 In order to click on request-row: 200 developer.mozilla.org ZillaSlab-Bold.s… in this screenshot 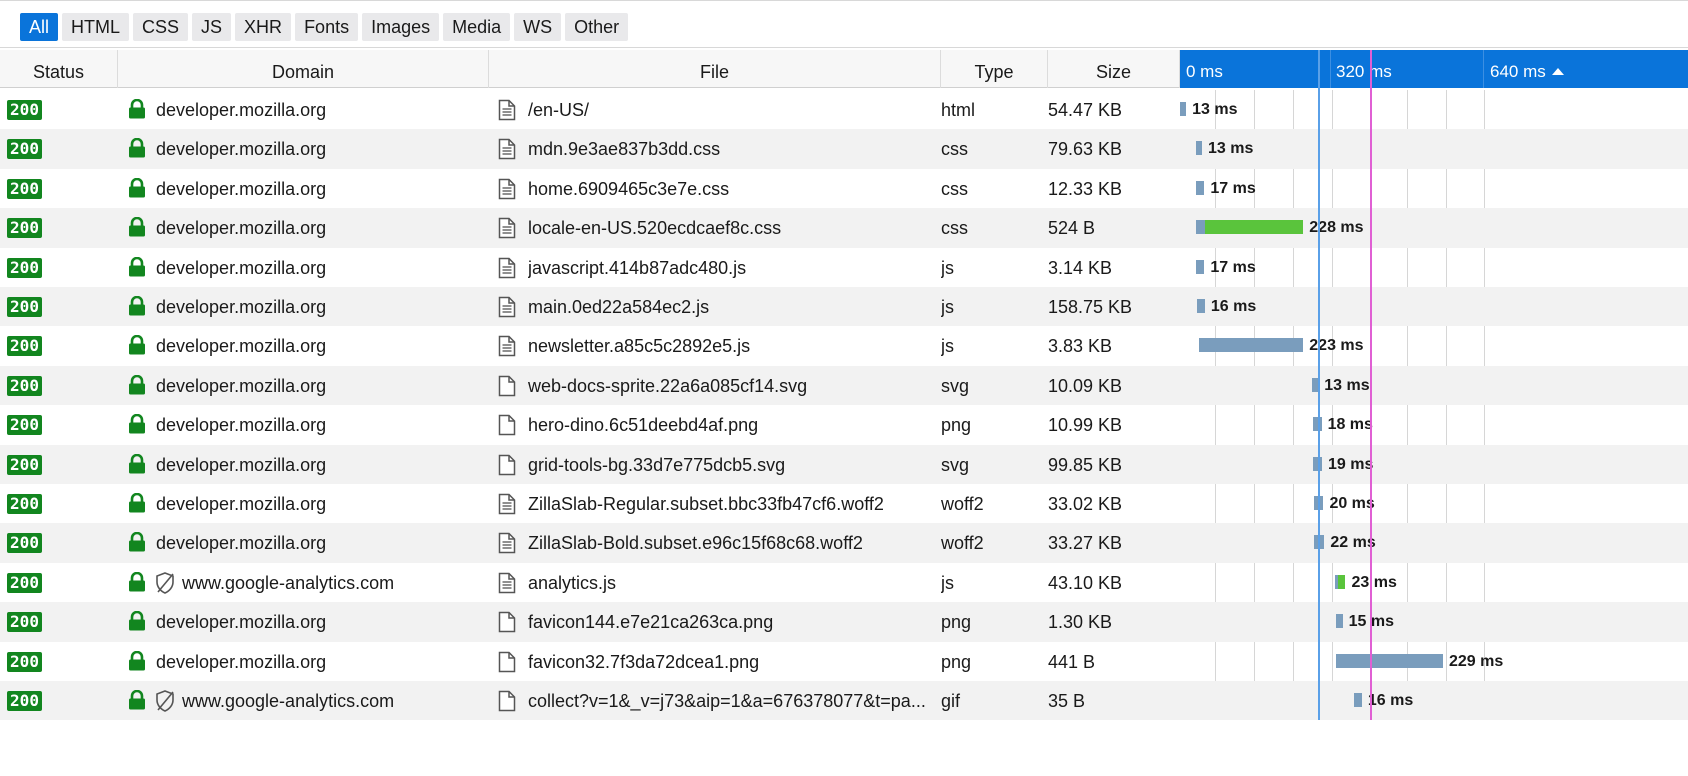, I will do `click(844, 543)`.